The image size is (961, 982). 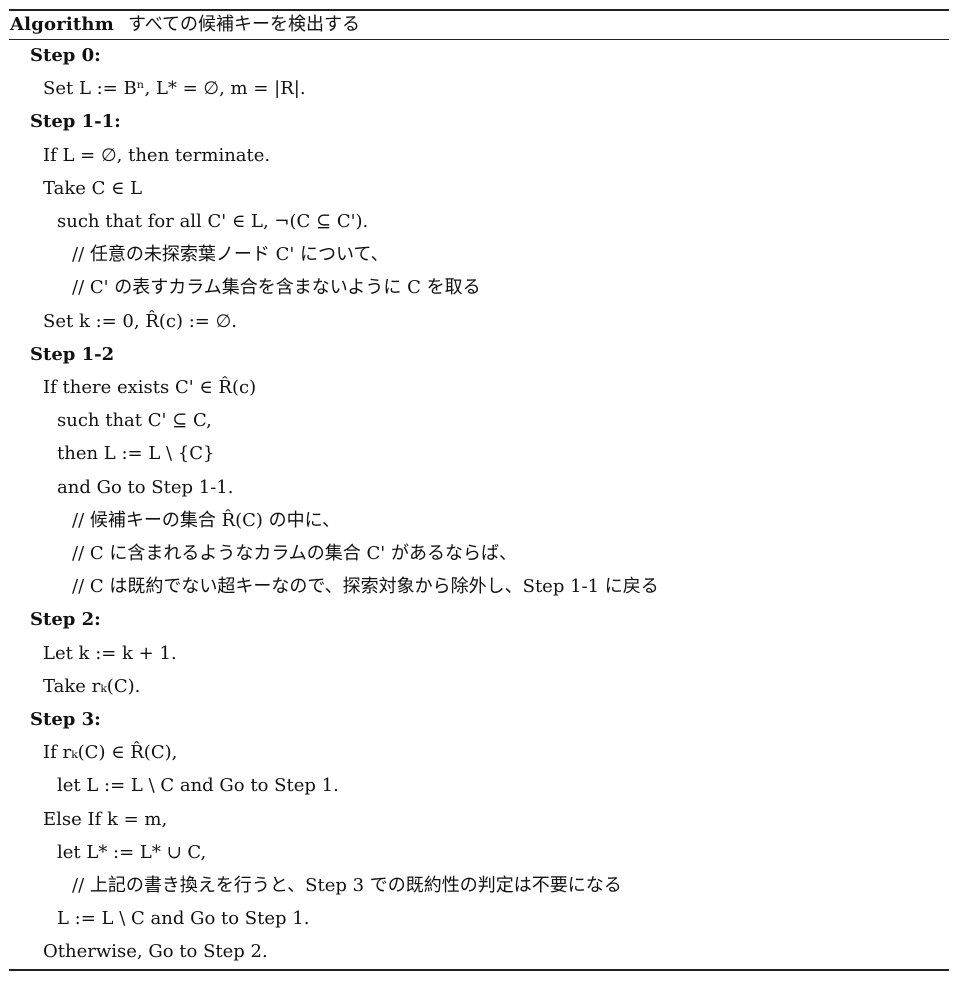 What do you see at coordinates (134, 421) in the screenshot?
I see `algorithm-line: such that C' ⊆ C,` at bounding box center [134, 421].